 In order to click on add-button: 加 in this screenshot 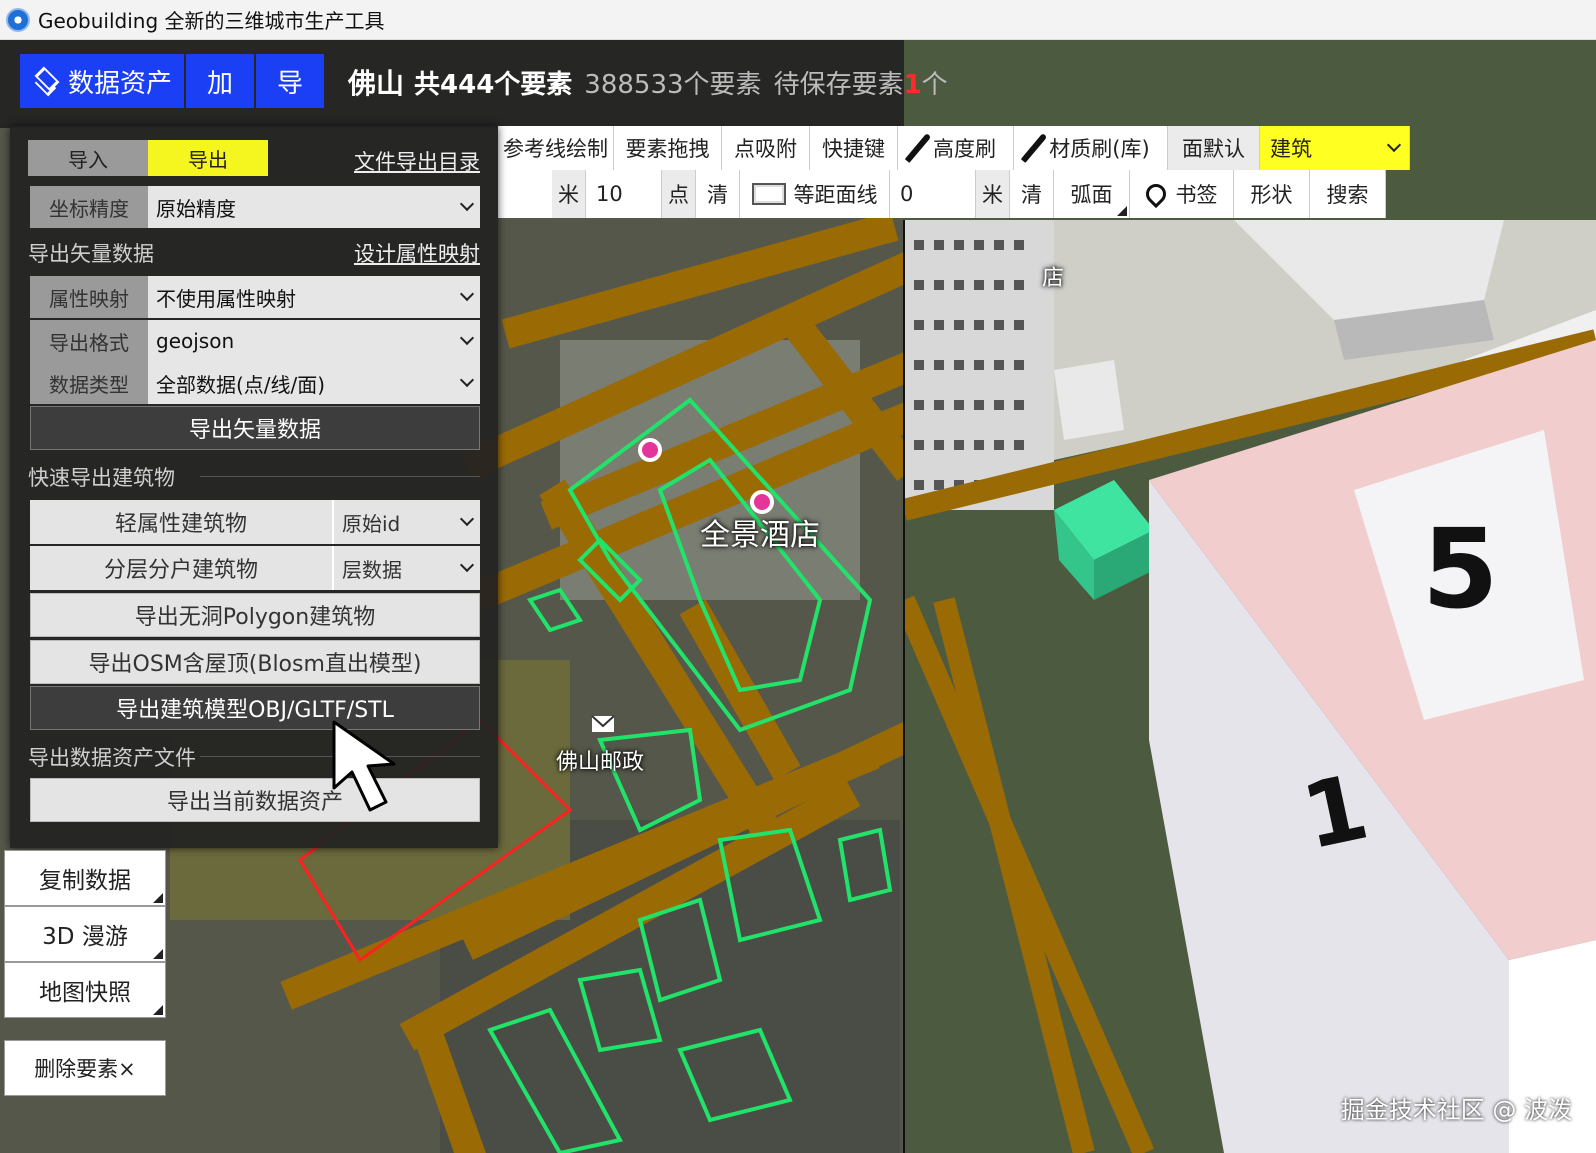, I will do `click(220, 81)`.